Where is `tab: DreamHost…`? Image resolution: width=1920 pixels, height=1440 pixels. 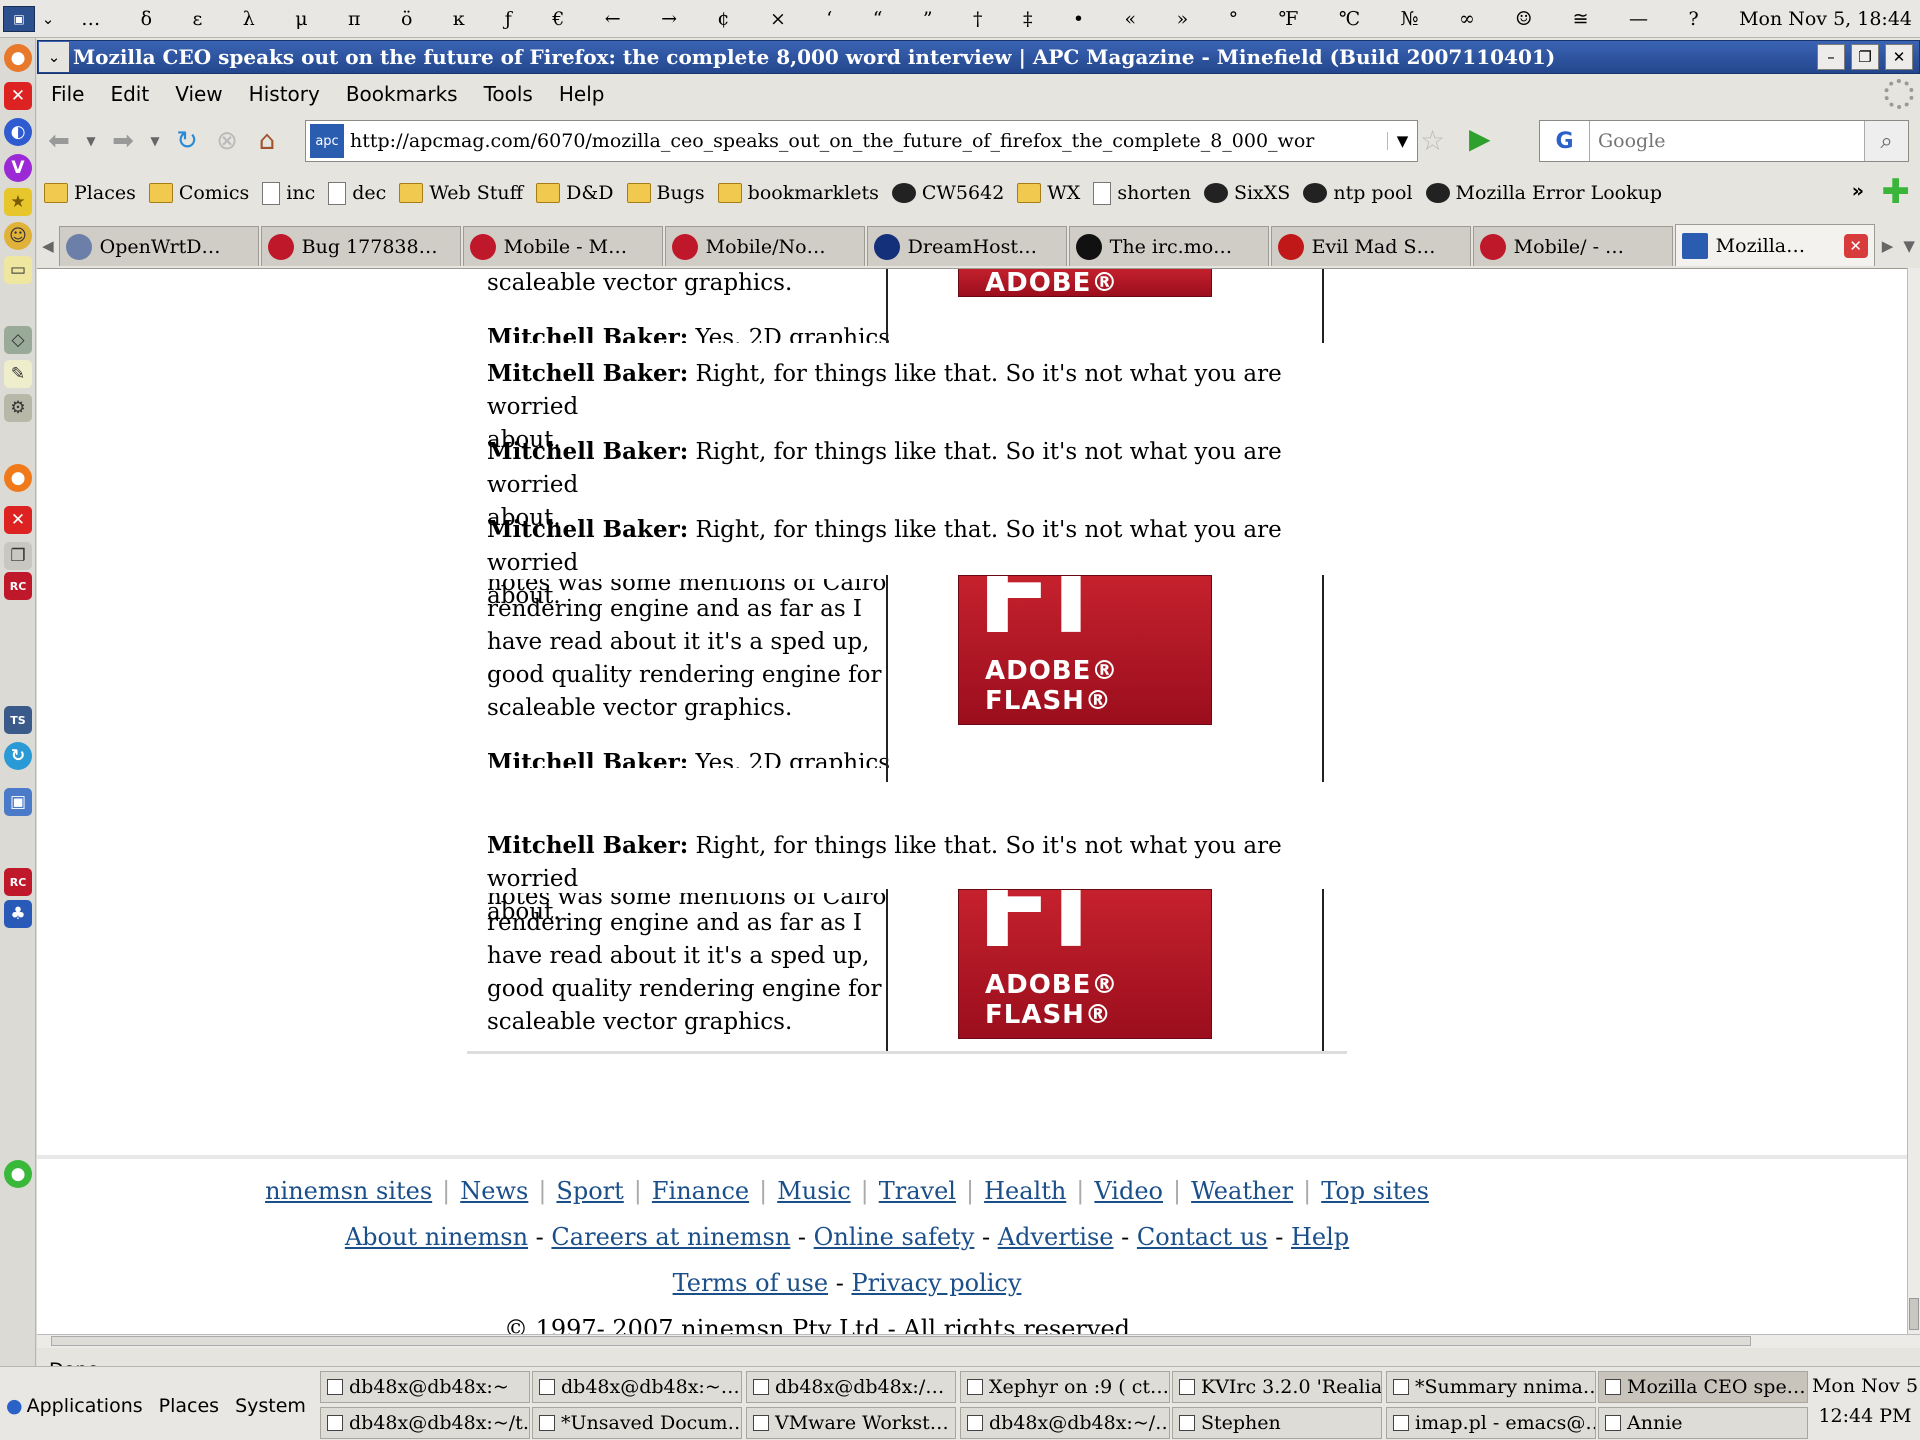
tab: DreamHost… is located at coordinates (966, 246).